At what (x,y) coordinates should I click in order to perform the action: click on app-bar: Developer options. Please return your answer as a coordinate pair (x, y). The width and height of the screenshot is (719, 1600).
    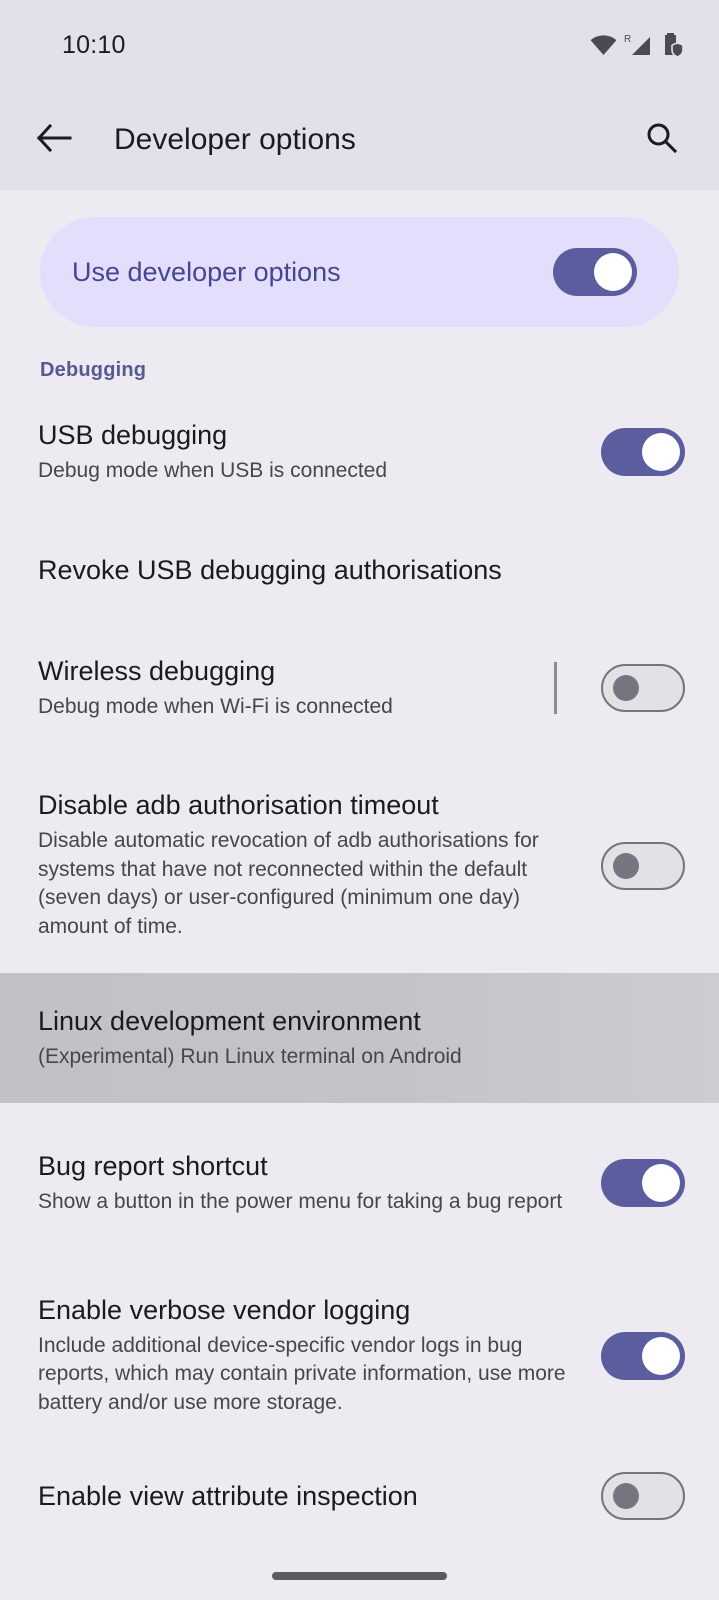
    Looking at the image, I should click on (359, 140).